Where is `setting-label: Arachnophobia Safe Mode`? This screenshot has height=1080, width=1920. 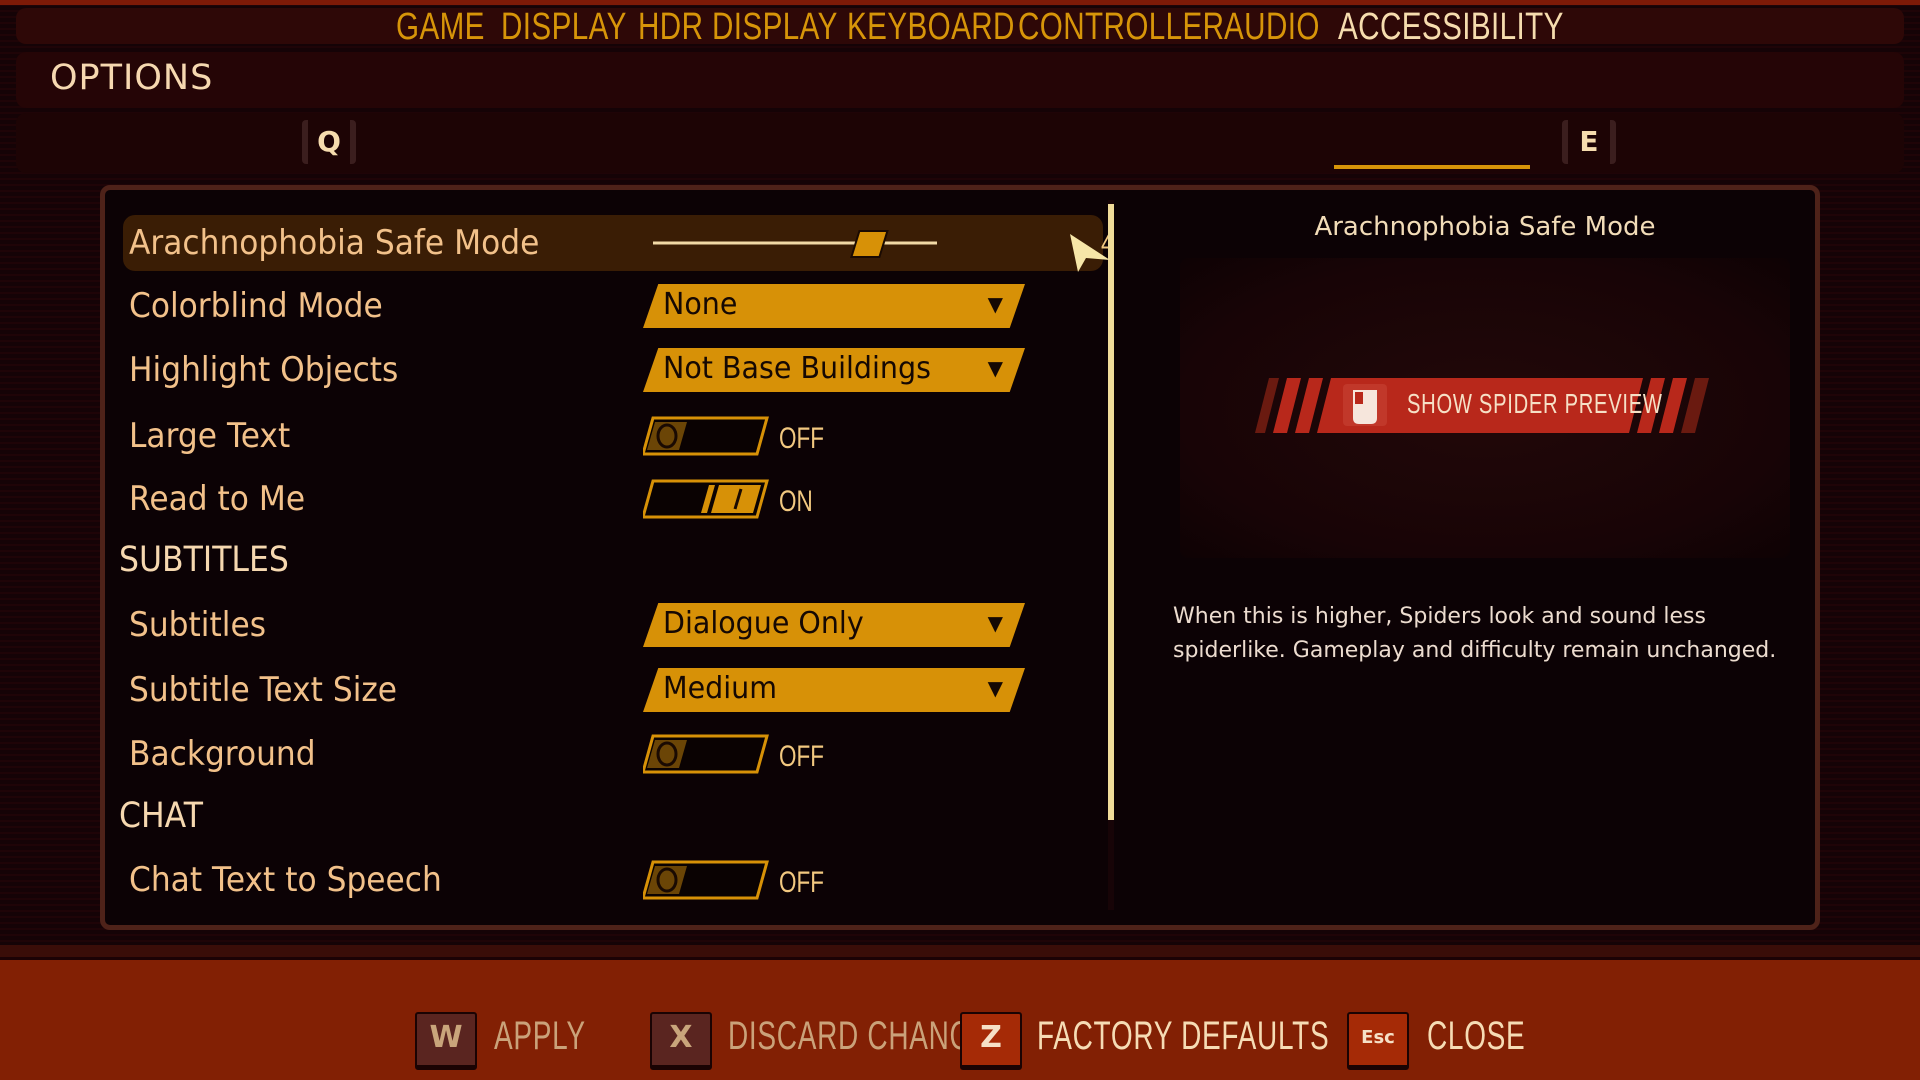
setting-label: Arachnophobia Safe Mode is located at coordinates (334, 243).